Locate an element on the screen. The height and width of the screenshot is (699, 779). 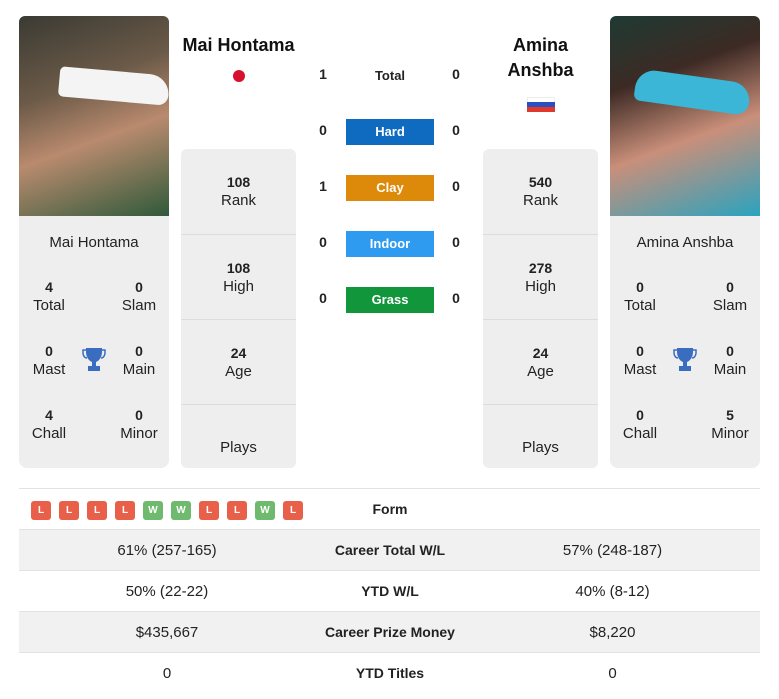
player1-photo is located at coordinates (94, 116).